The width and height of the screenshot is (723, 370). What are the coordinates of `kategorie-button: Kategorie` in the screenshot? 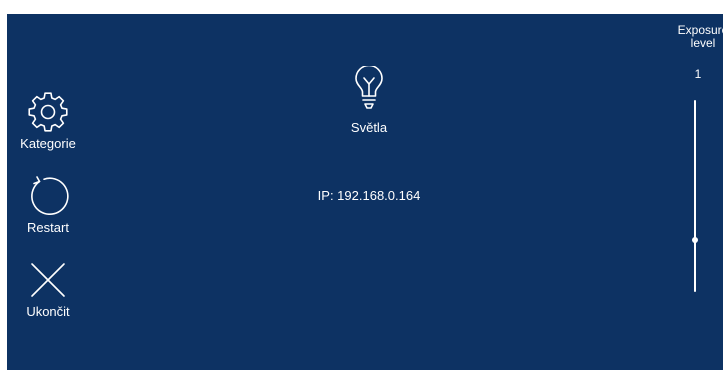 It's located at (48, 121).